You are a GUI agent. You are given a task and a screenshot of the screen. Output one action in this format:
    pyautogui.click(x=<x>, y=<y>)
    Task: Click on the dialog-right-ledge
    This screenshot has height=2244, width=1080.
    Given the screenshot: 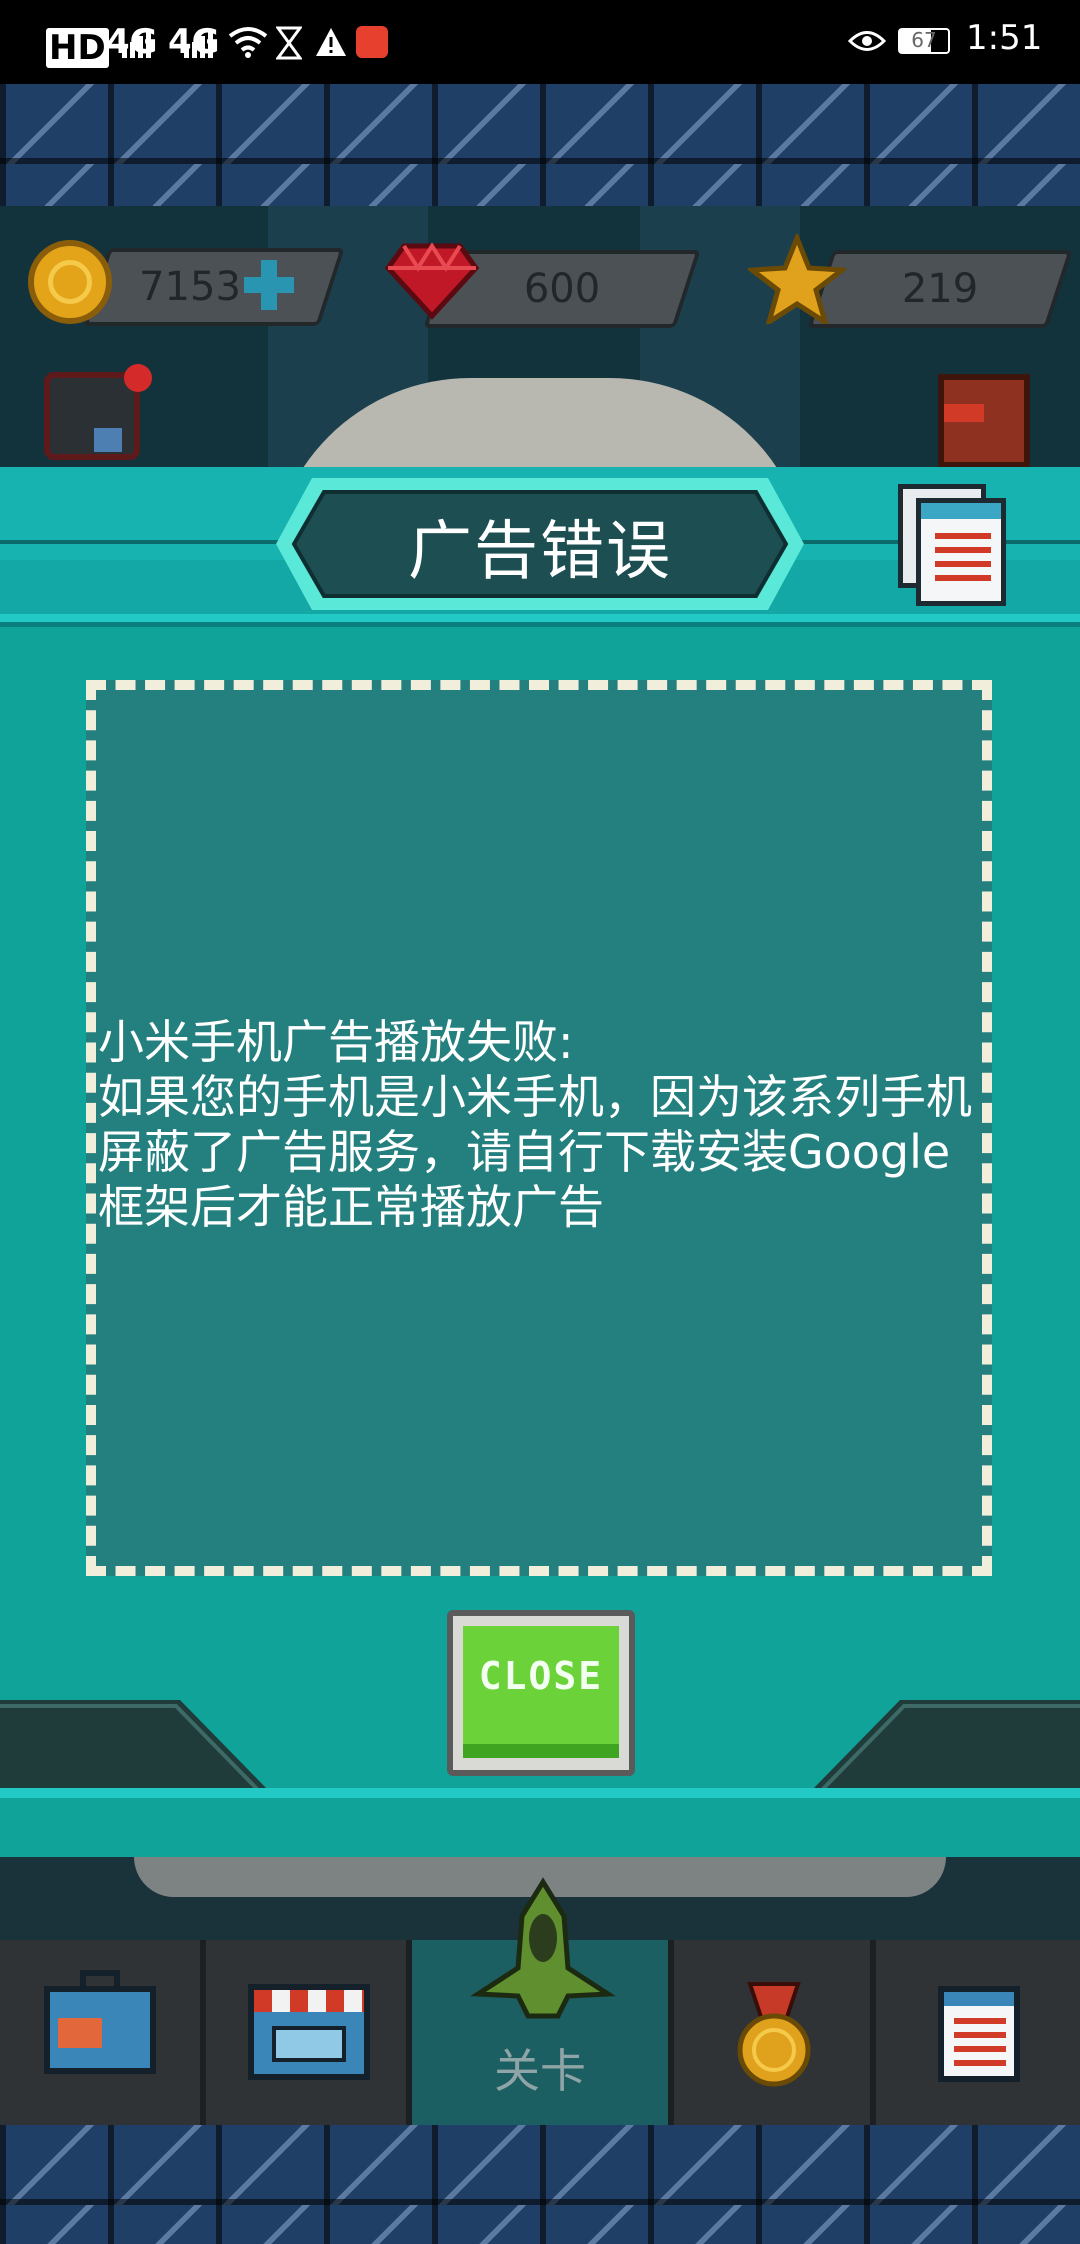 What is the action you would take?
    pyautogui.click(x=945, y=1746)
    